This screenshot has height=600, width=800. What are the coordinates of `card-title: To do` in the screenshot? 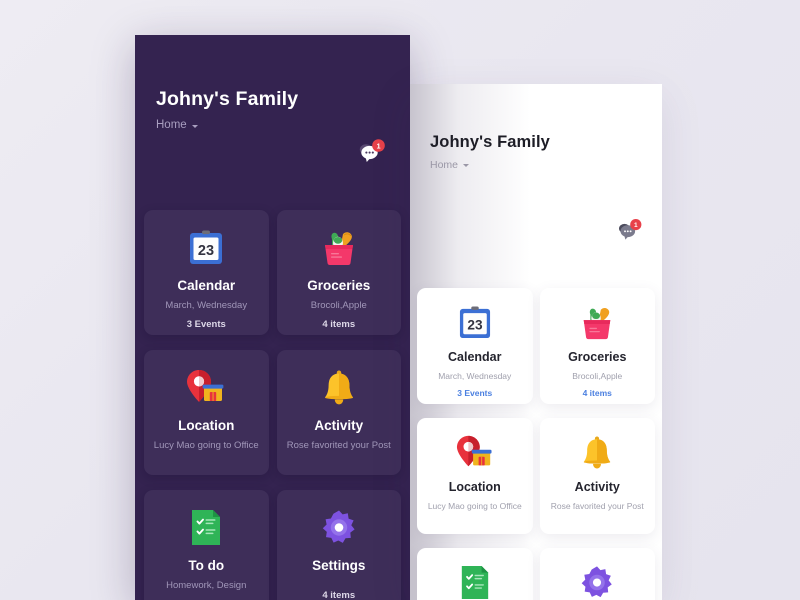 It's located at (206, 565).